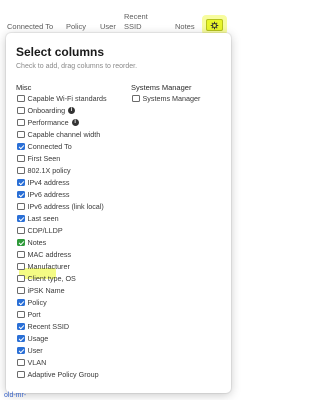 The image size is (320, 400). I want to click on option-label: Port, so click(34, 314).